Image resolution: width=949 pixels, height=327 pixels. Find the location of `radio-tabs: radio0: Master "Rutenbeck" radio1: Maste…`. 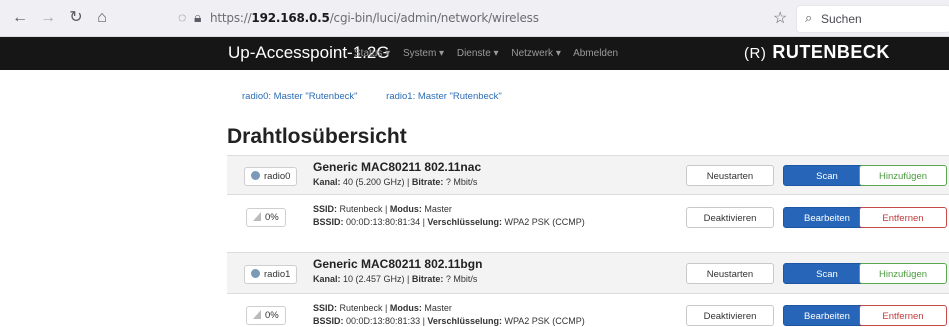

radio-tabs: radio0: Master "Rutenbeck" radio1: Maste… is located at coordinates (385, 96).